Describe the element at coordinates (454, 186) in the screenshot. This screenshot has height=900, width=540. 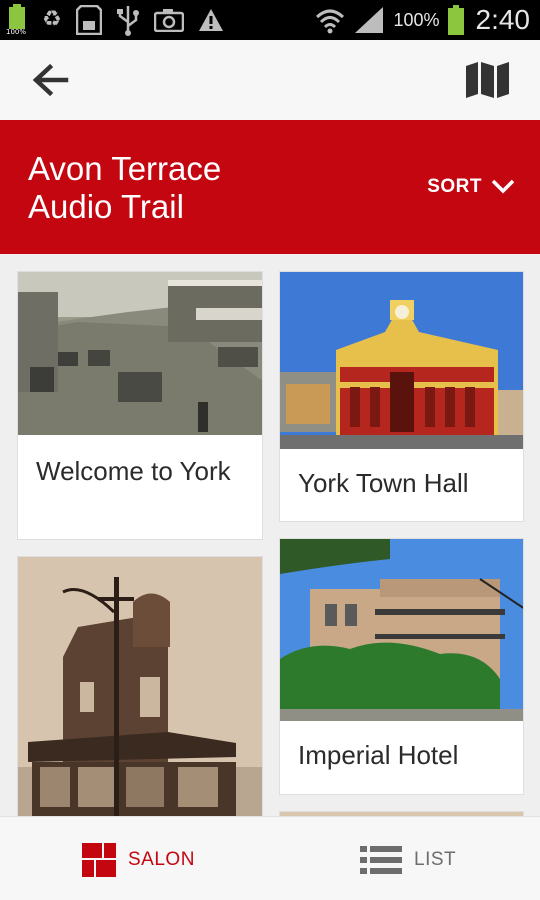
I see `sort-label: SORT` at that location.